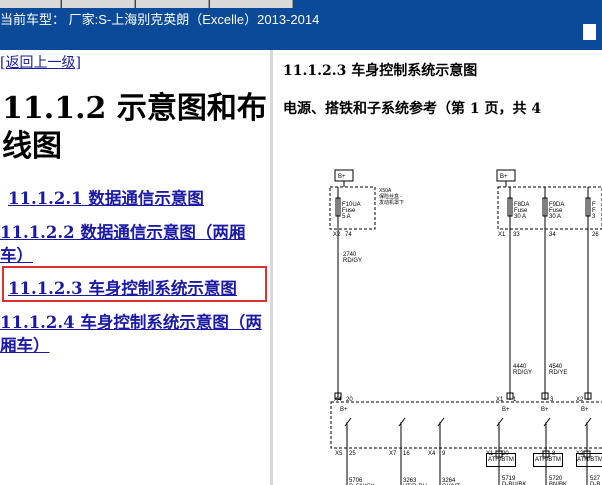 The width and height of the screenshot is (602, 485). What do you see at coordinates (344, 410) in the screenshot?
I see `bplus-pin-a: B+` at bounding box center [344, 410].